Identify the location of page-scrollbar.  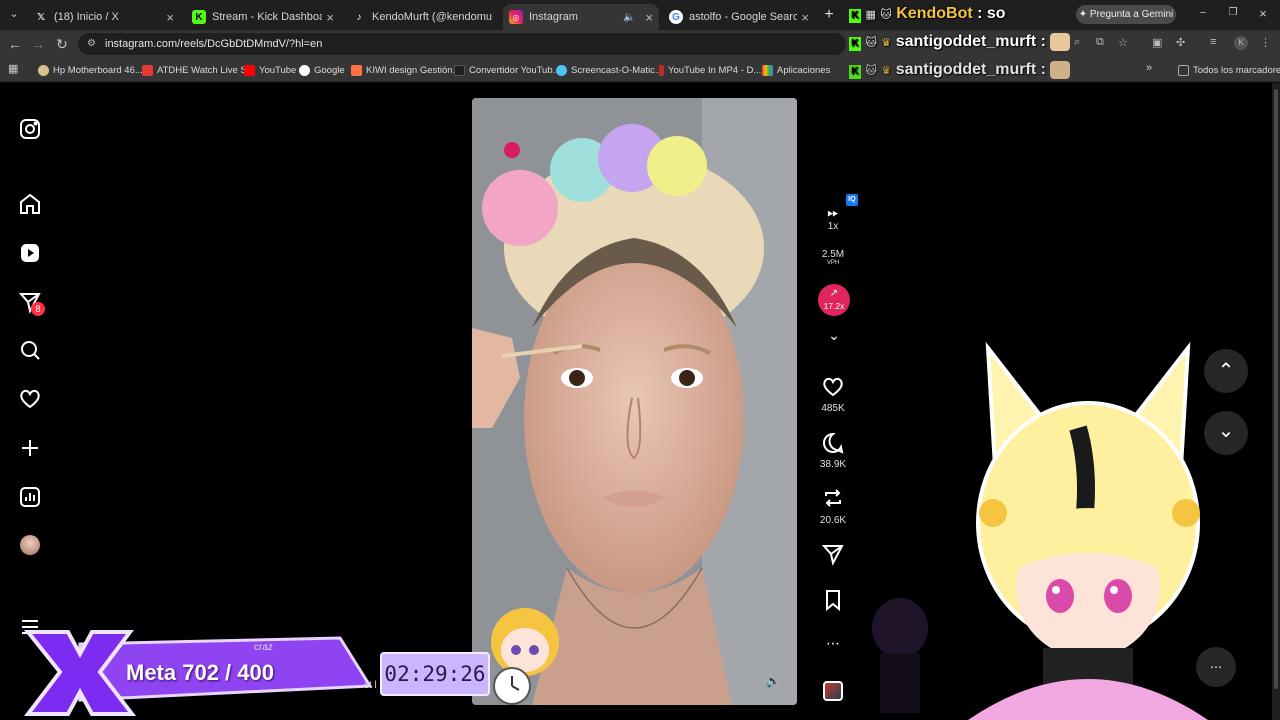
(1276, 401).